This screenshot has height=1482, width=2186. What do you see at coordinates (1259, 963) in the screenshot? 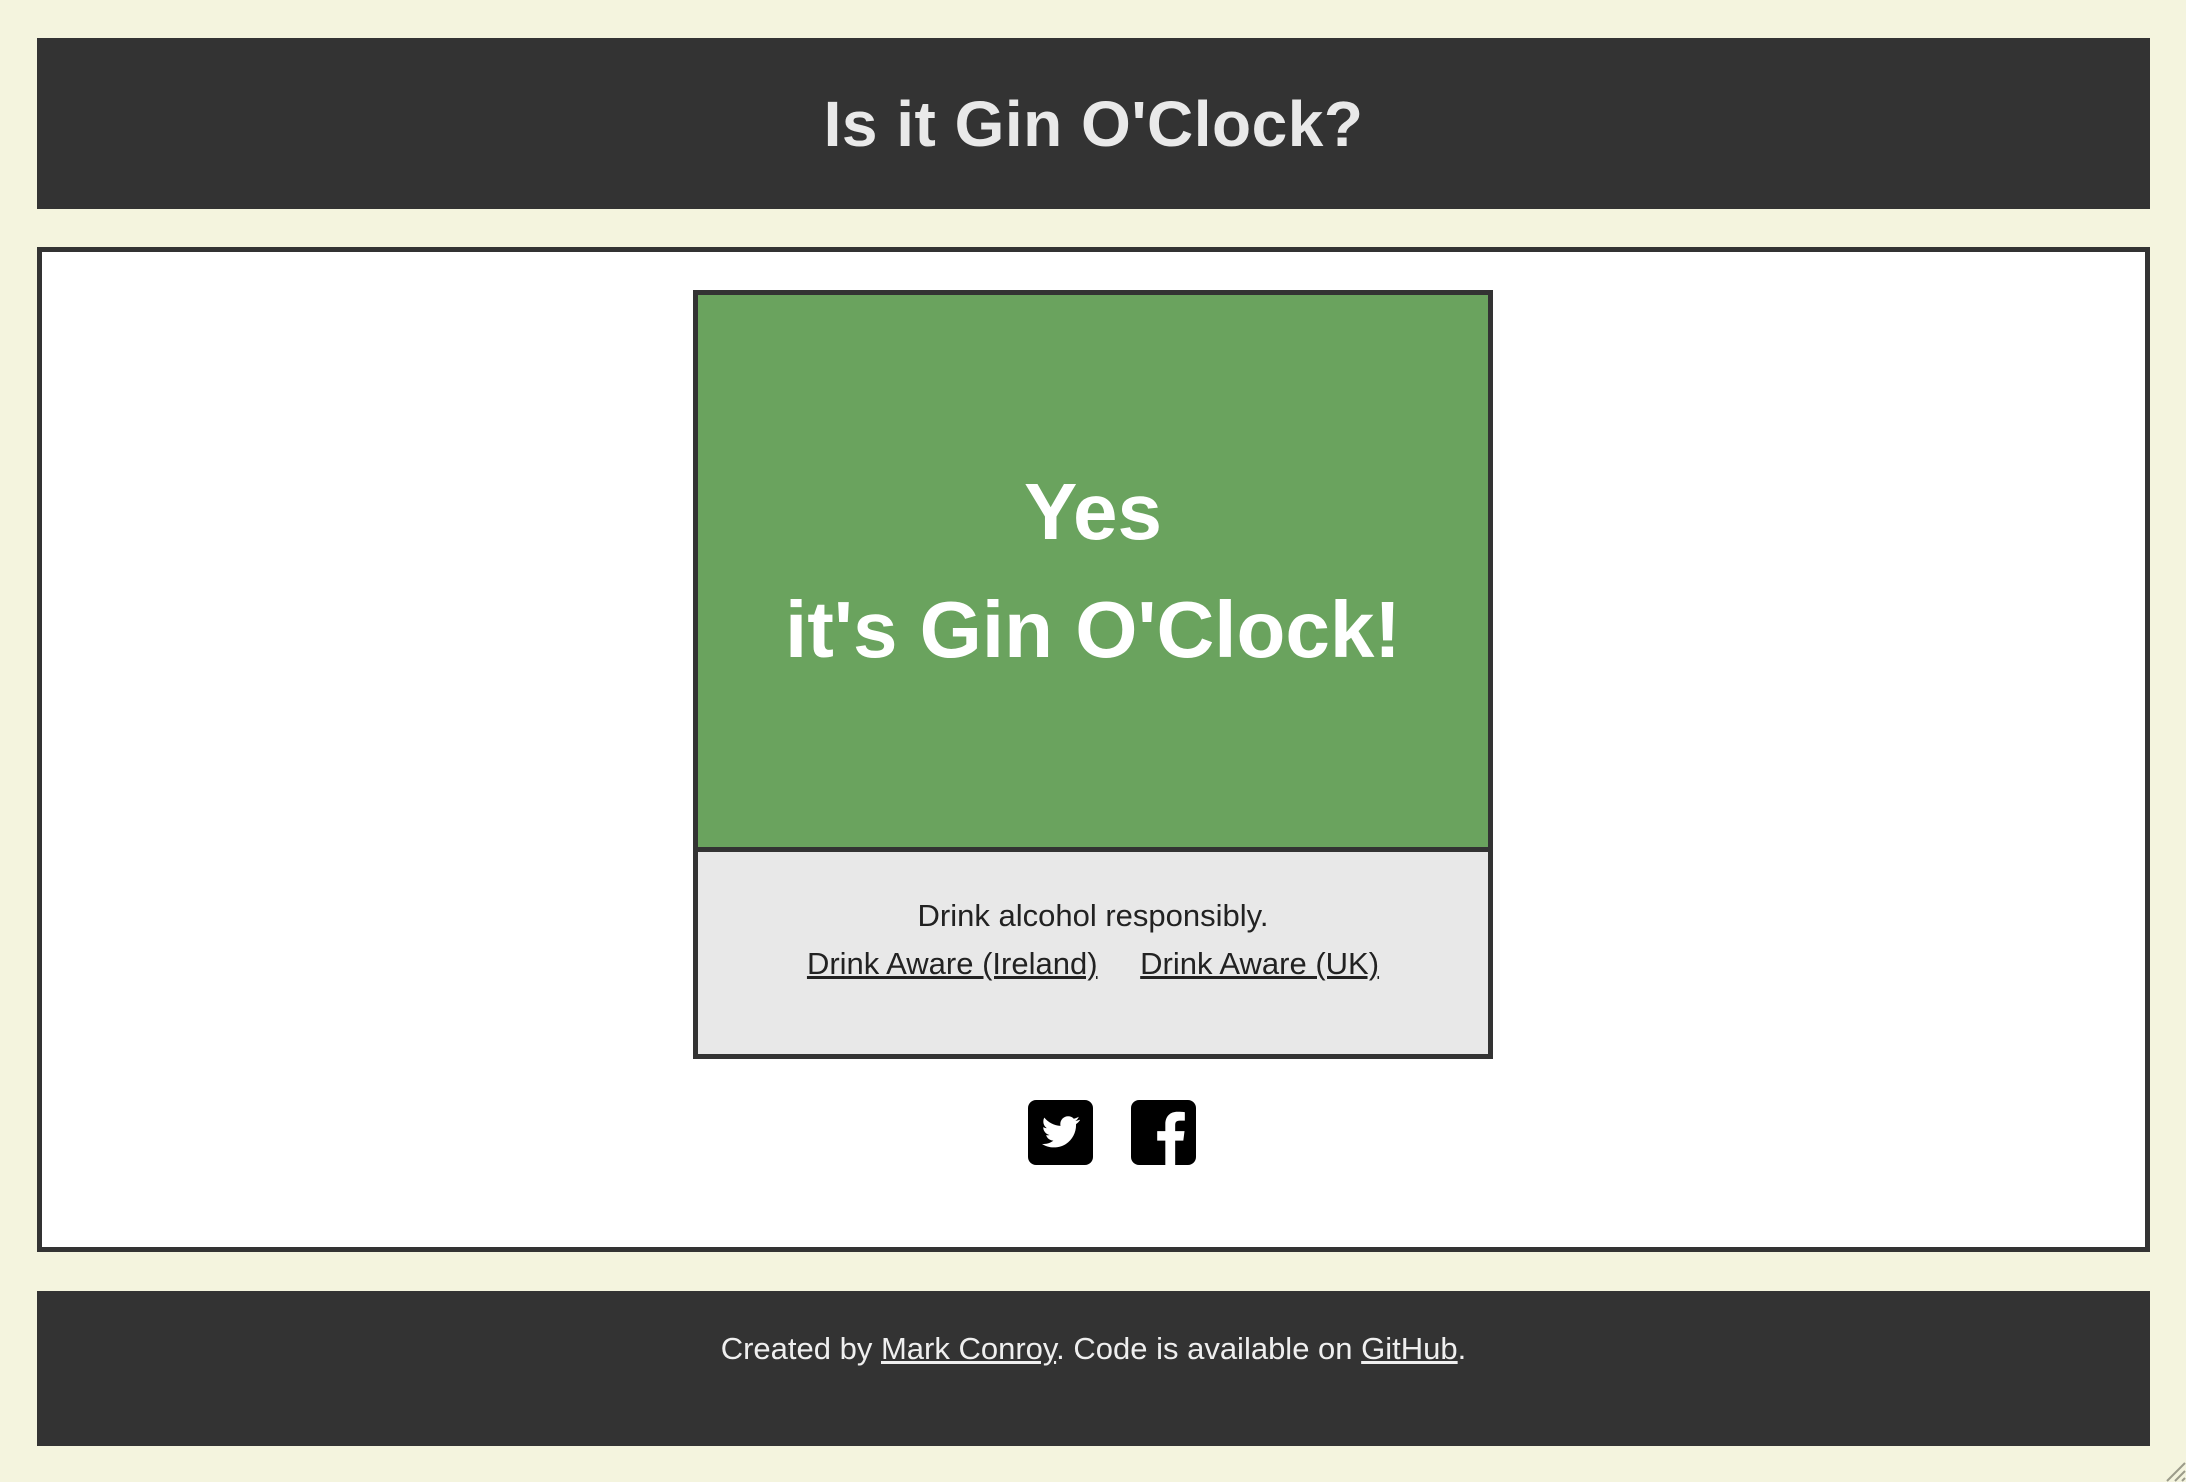
I see `drink-aware-uk-link: Drink Aware (UK)` at bounding box center [1259, 963].